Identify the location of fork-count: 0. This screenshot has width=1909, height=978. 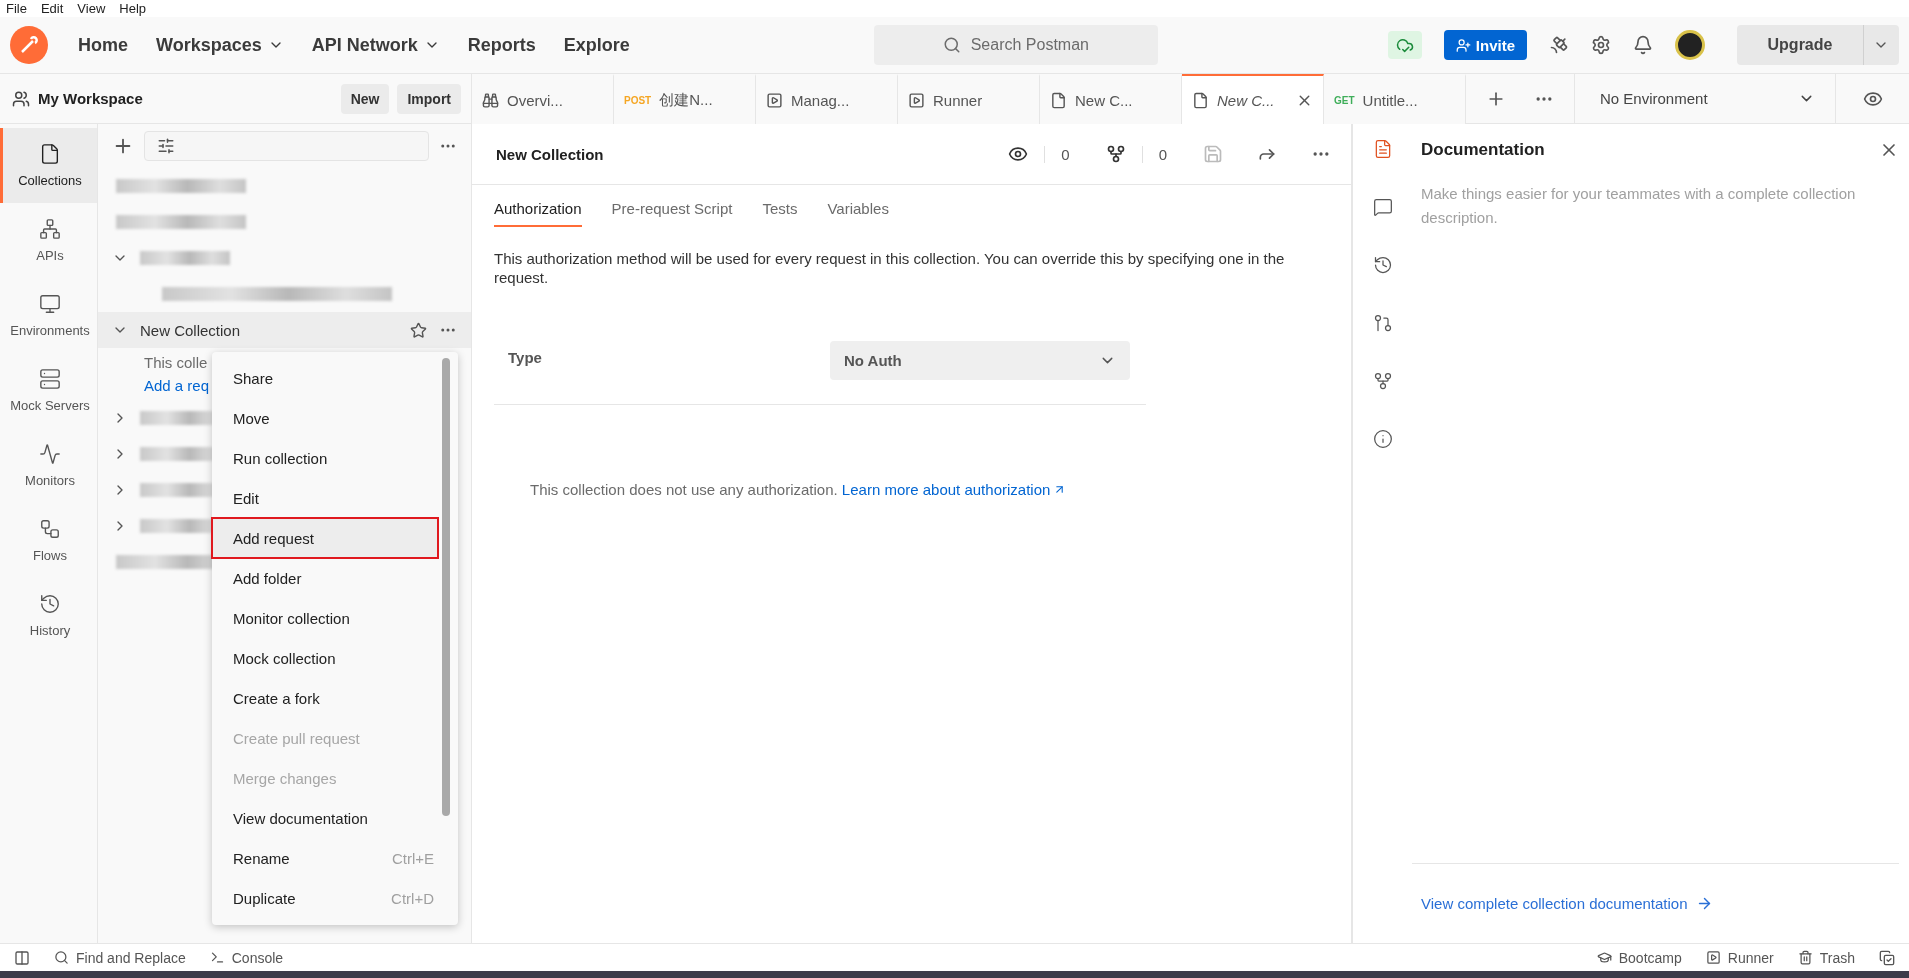
(1154, 154).